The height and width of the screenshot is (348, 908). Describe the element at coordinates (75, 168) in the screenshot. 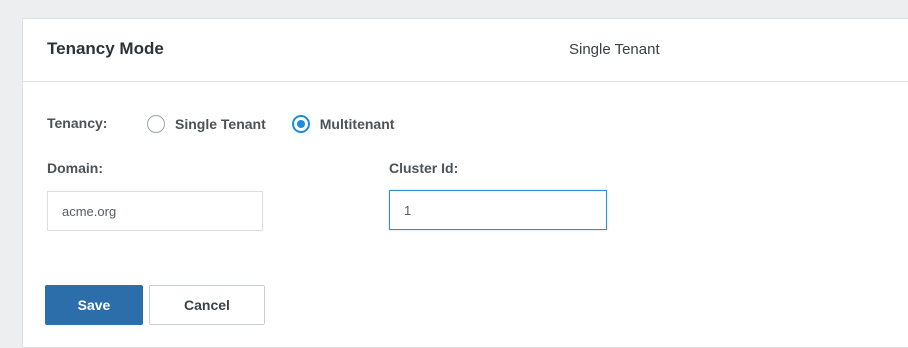

I see `domain-label: Domain:` at that location.